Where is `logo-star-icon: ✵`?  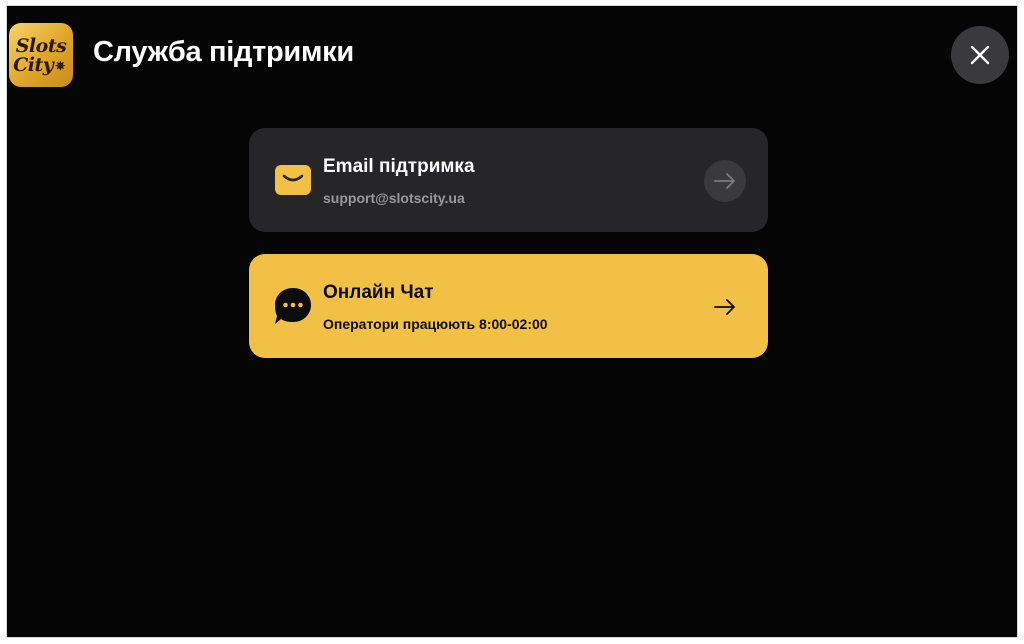
logo-star-icon: ✵ is located at coordinates (60, 66).